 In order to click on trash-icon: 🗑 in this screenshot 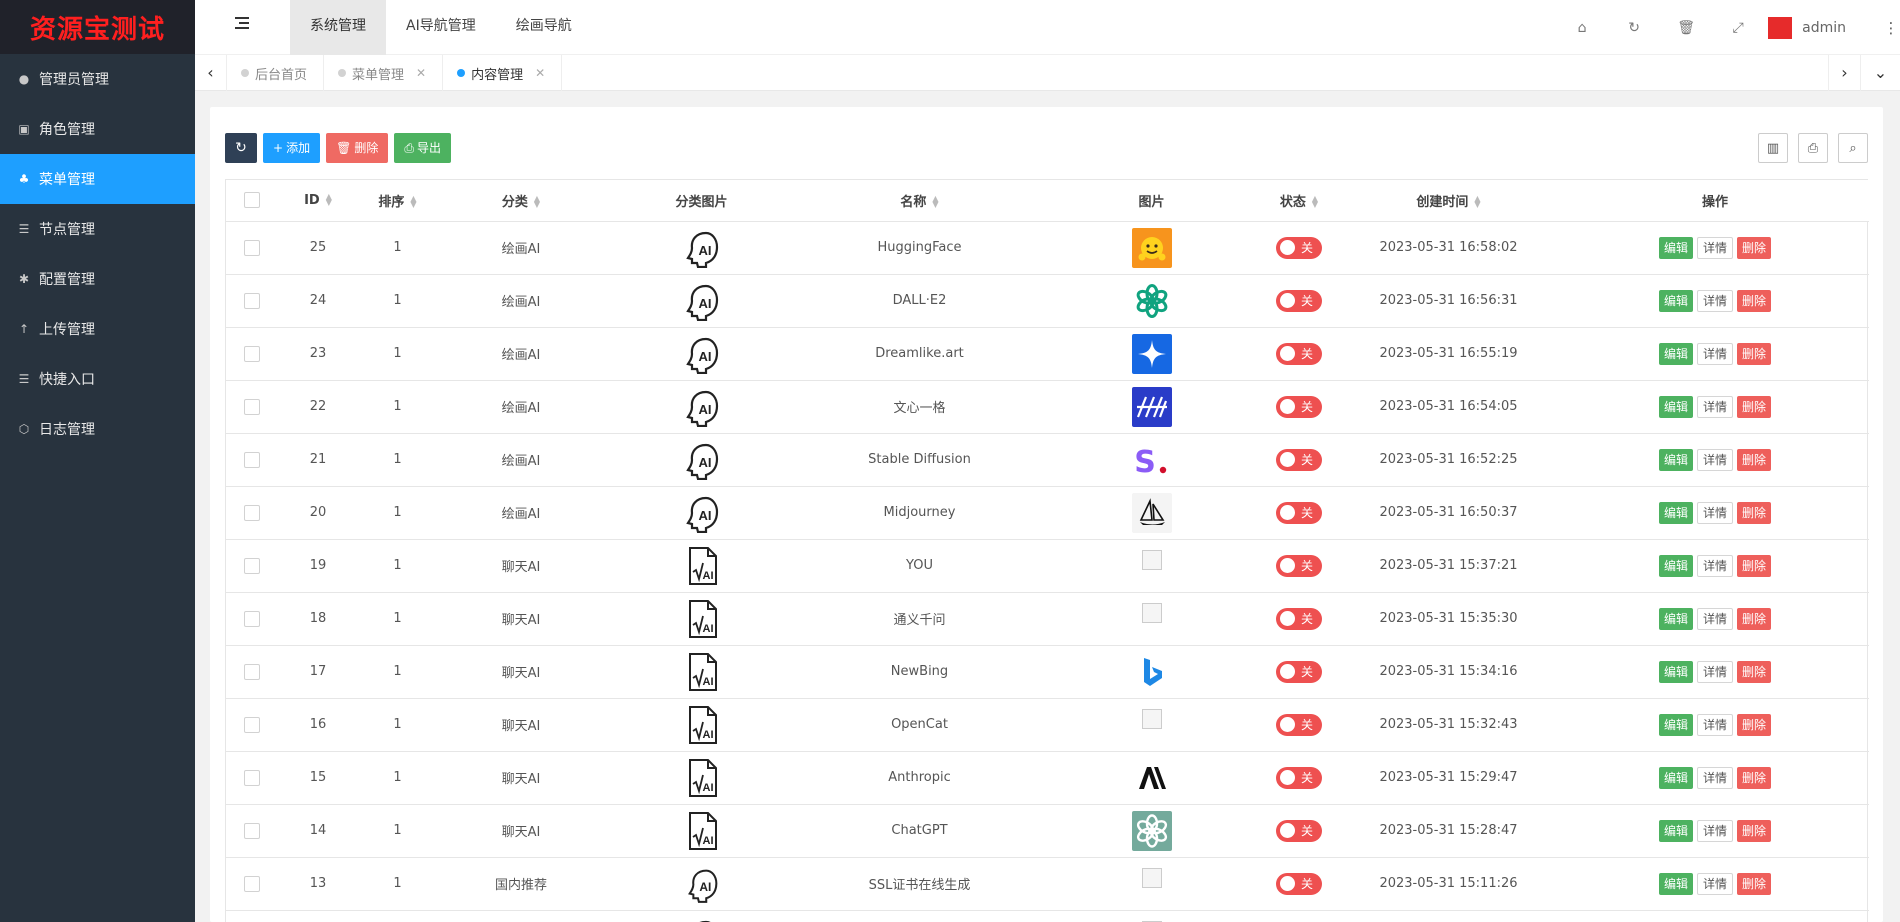, I will do `click(1686, 28)`.